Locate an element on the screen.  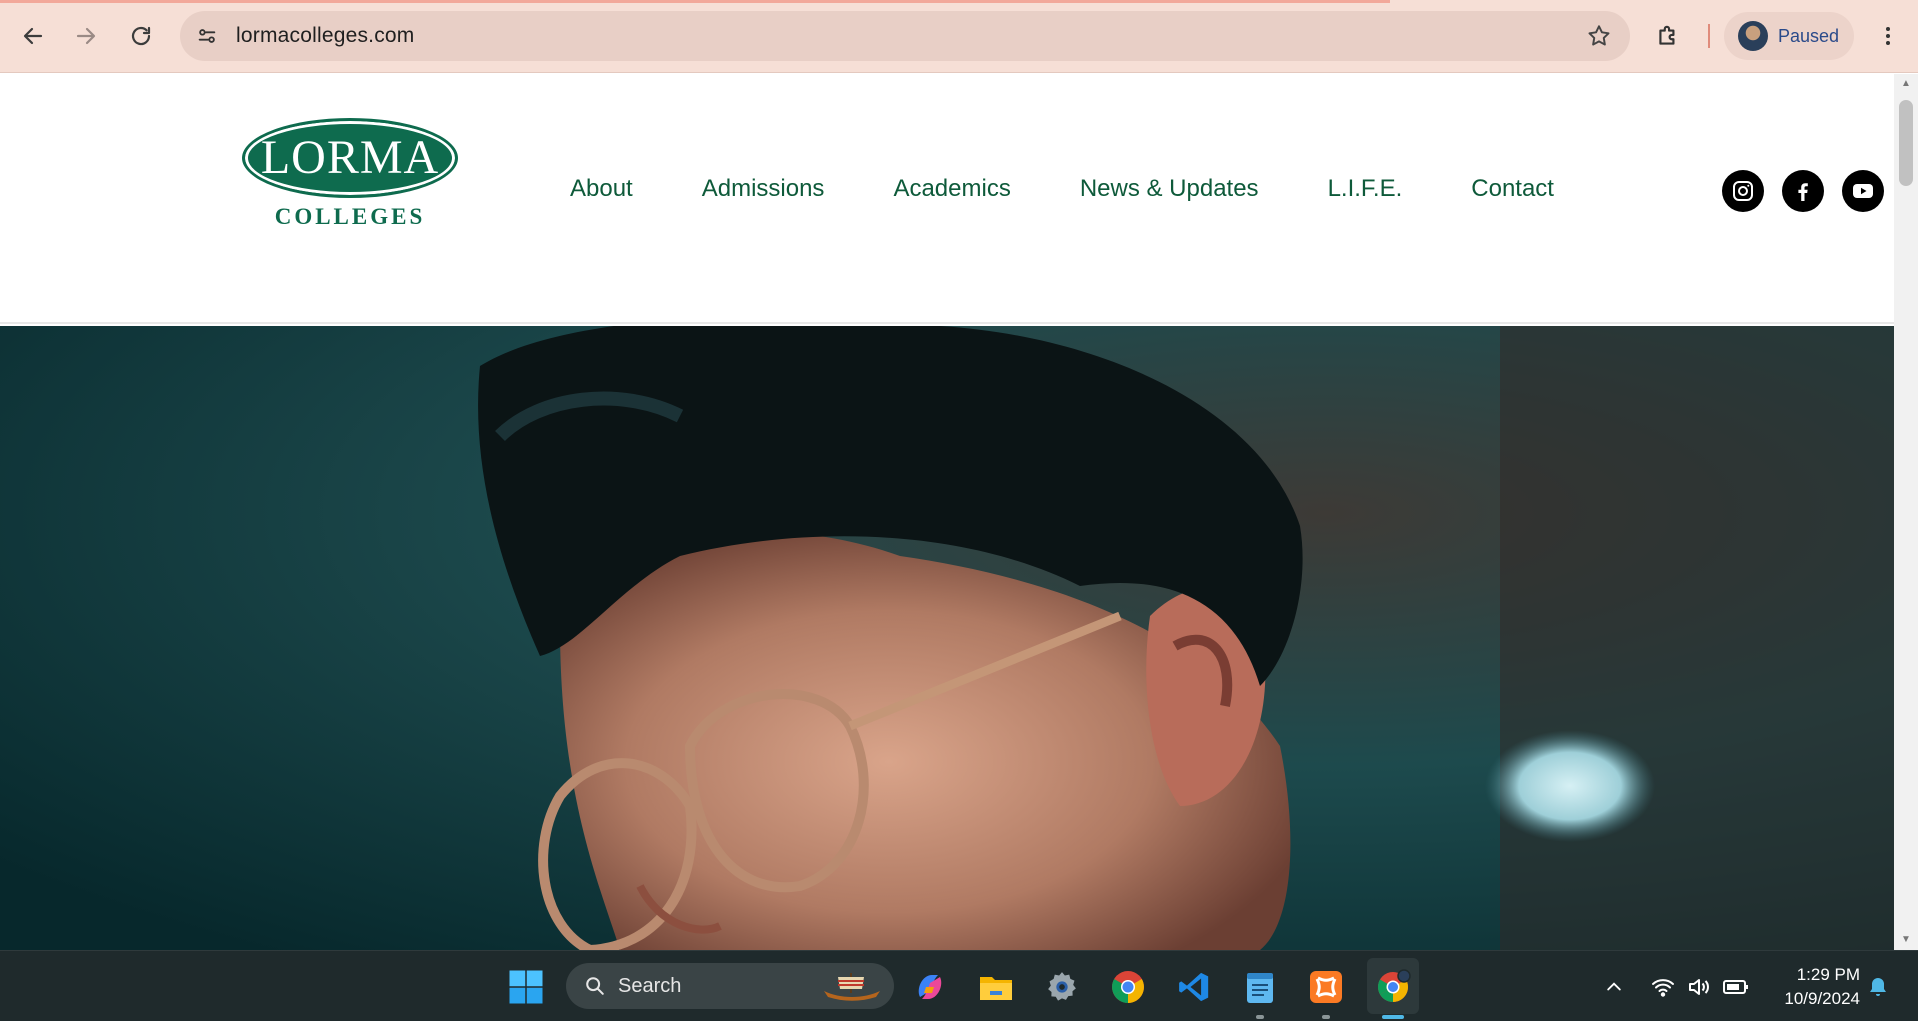
scroll-thumb is located at coordinates (1906, 143).